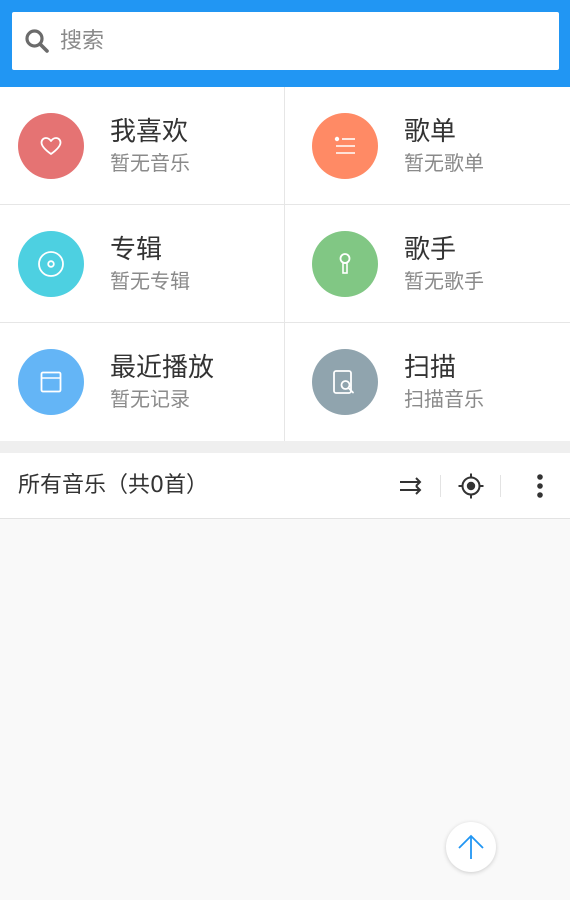 This screenshot has width=570, height=900. I want to click on tile-subtitle: 暂无音乐, so click(150, 162).